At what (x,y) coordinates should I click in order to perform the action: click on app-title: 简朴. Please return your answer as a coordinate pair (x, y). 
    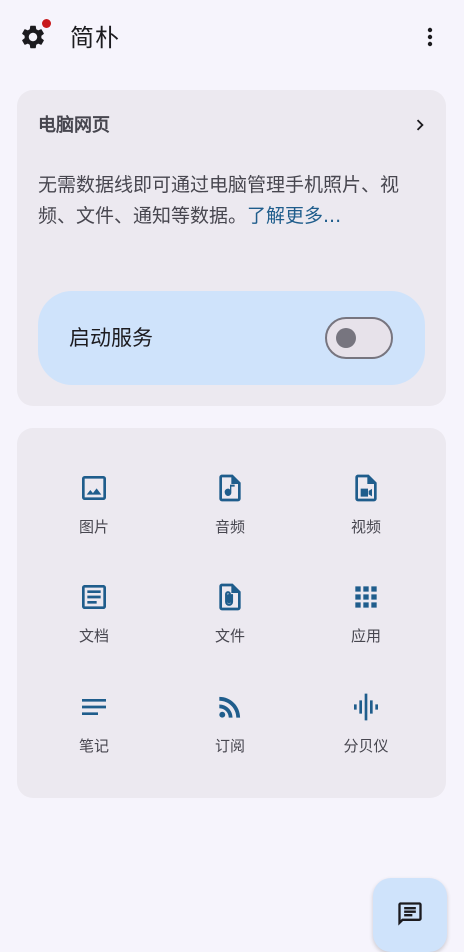
    Looking at the image, I should click on (95, 38).